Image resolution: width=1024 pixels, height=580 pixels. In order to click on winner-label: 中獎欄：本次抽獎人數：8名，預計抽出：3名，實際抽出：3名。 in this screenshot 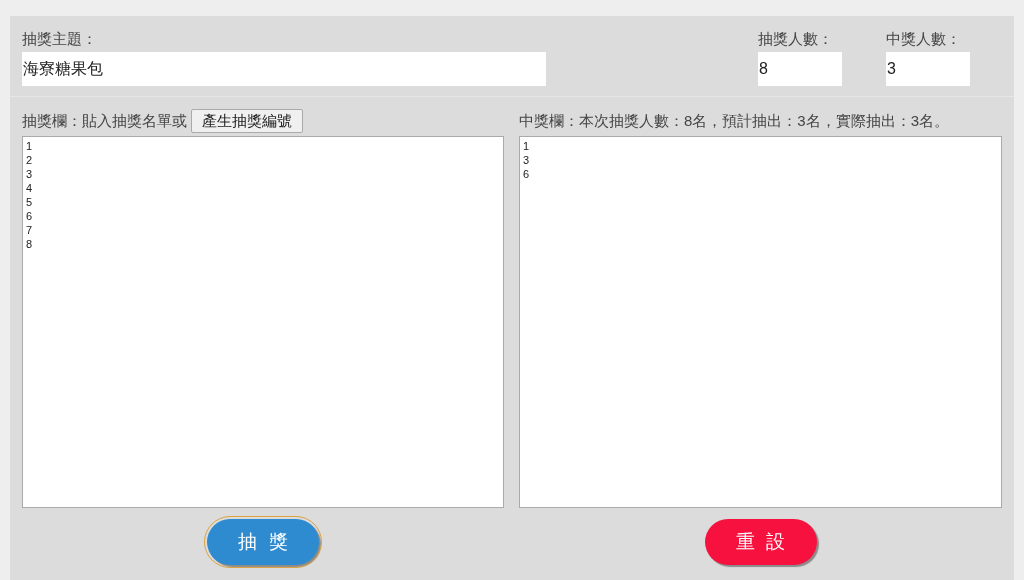, I will do `click(734, 120)`.